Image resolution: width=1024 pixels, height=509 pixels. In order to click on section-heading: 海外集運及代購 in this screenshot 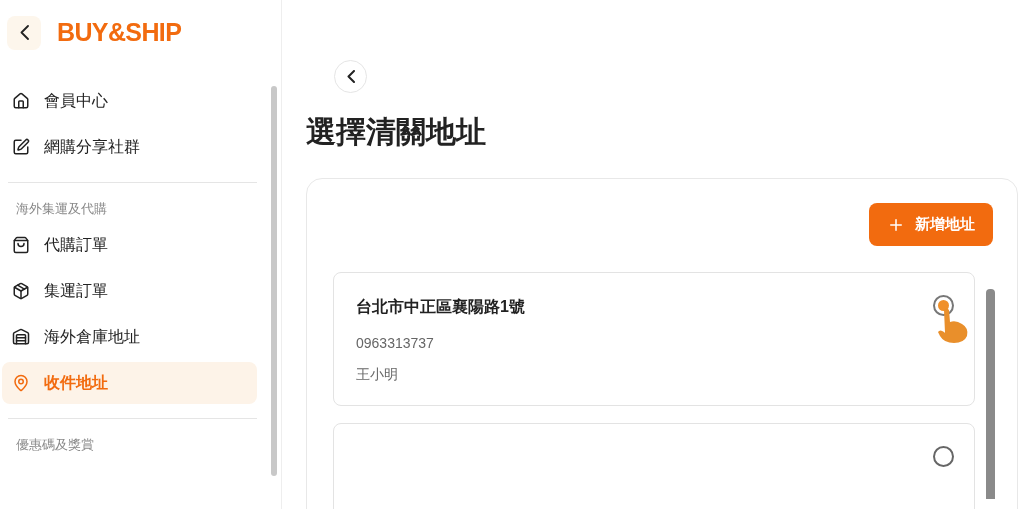, I will do `click(61, 208)`.